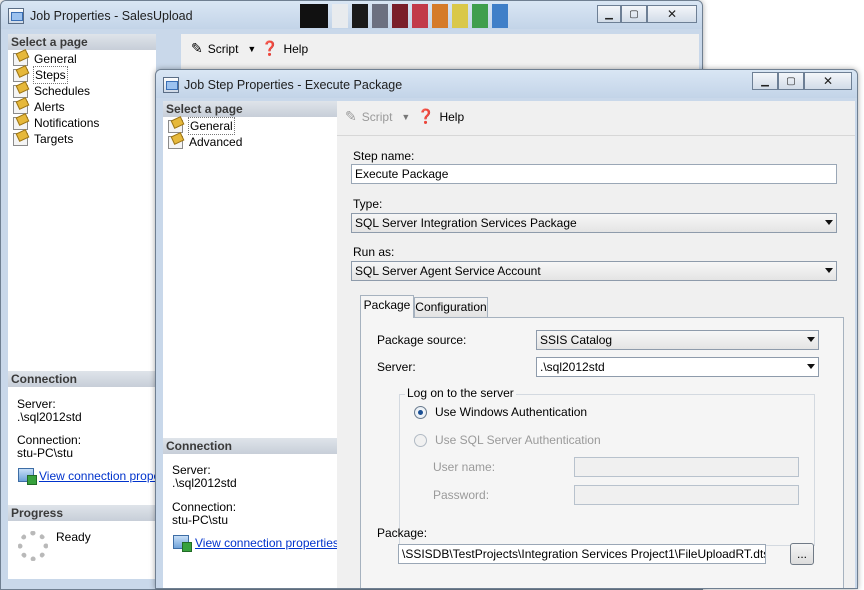 The width and height of the screenshot is (864, 590). What do you see at coordinates (422, 340) in the screenshot?
I see `package-source-label: Package source:` at bounding box center [422, 340].